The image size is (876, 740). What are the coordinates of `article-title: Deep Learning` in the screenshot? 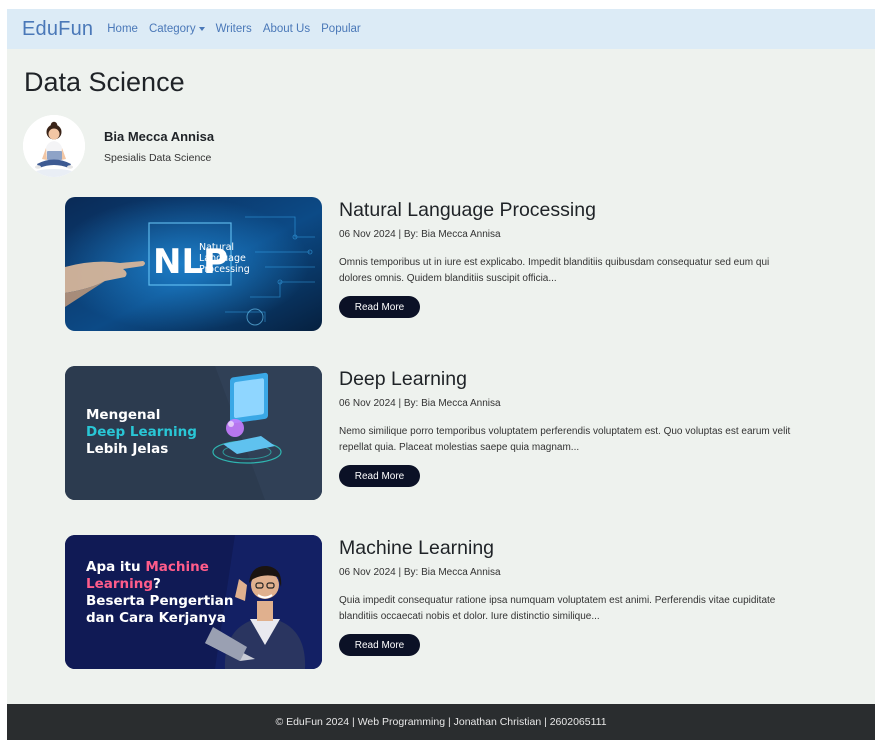 It's located at (403, 379).